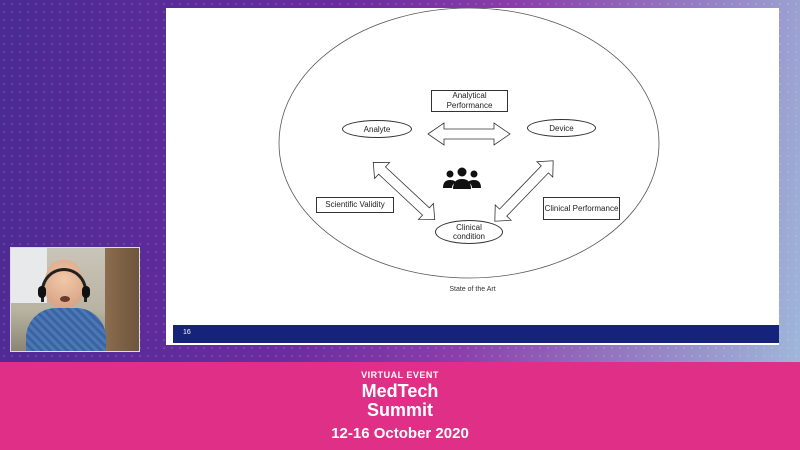 This screenshot has width=800, height=450. What do you see at coordinates (400, 391) in the screenshot?
I see `event-title-line1: MedTech` at bounding box center [400, 391].